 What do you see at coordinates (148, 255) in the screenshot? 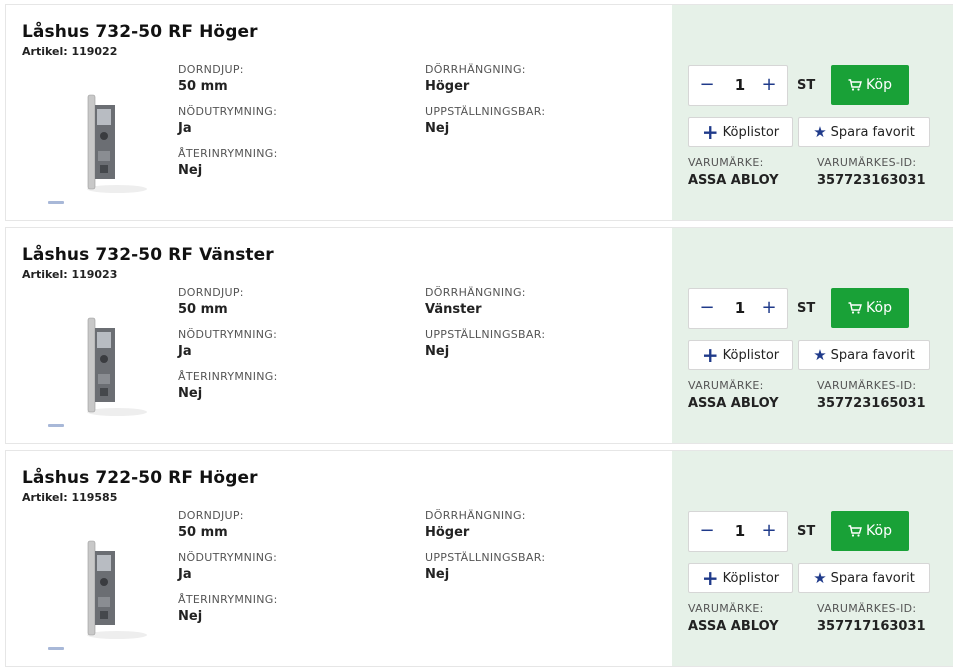
I see `product-title: Låshus 732-50 RF Vänster` at bounding box center [148, 255].